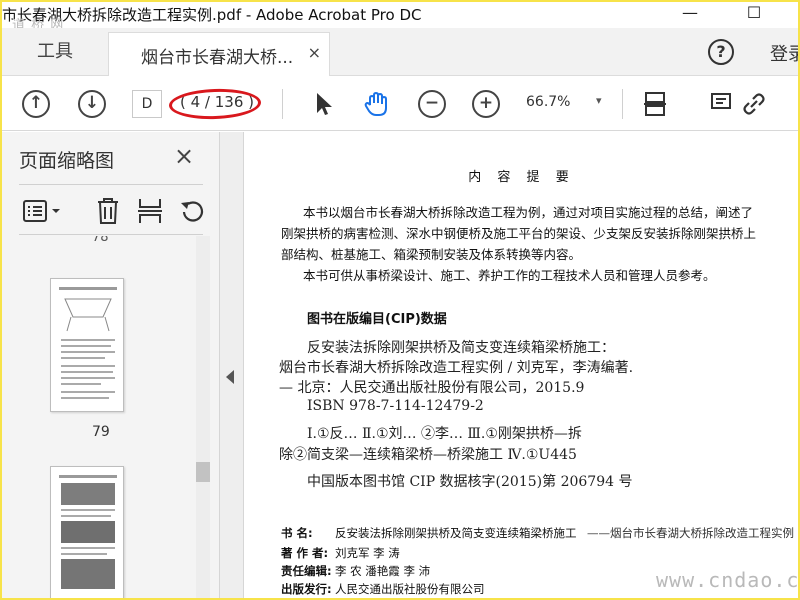 The image size is (800, 600). What do you see at coordinates (306, 589) in the screenshot?
I see `meta-key: 出版发行:` at bounding box center [306, 589].